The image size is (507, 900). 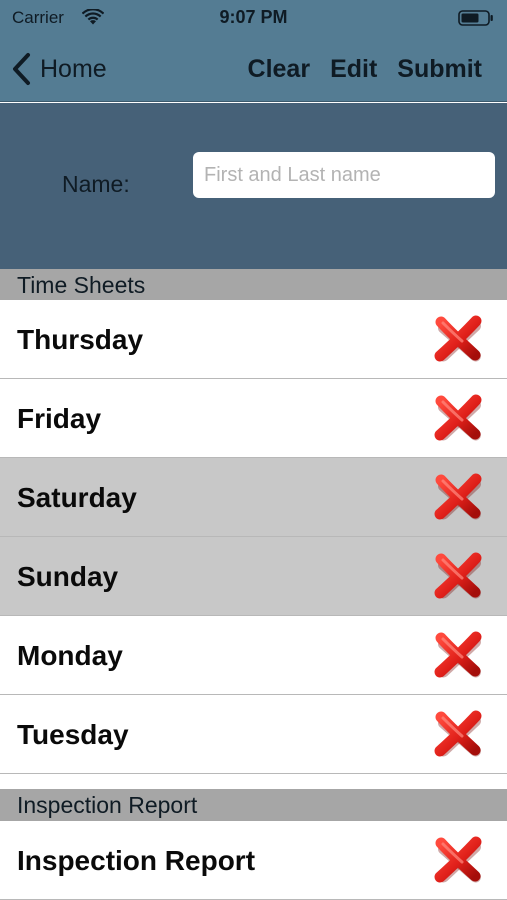 What do you see at coordinates (253, 782) in the screenshot?
I see `section-spacer` at bounding box center [253, 782].